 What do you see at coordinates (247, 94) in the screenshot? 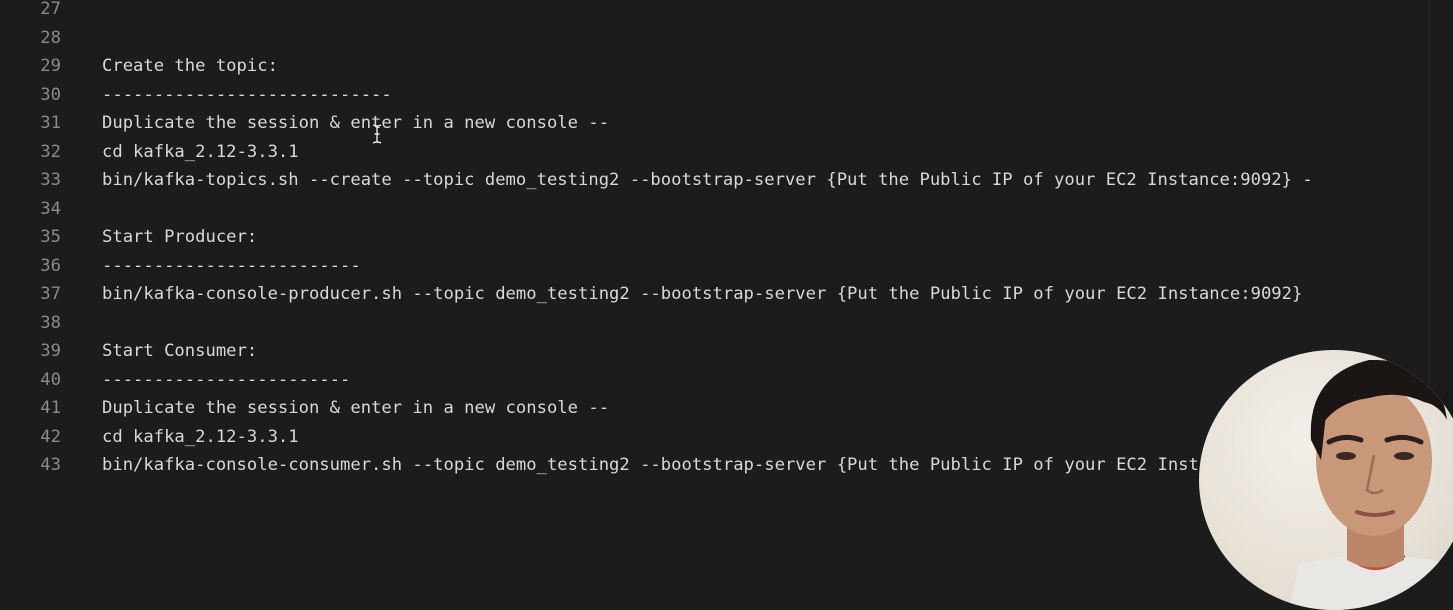
I see `line-text: ----------------------------` at bounding box center [247, 94].